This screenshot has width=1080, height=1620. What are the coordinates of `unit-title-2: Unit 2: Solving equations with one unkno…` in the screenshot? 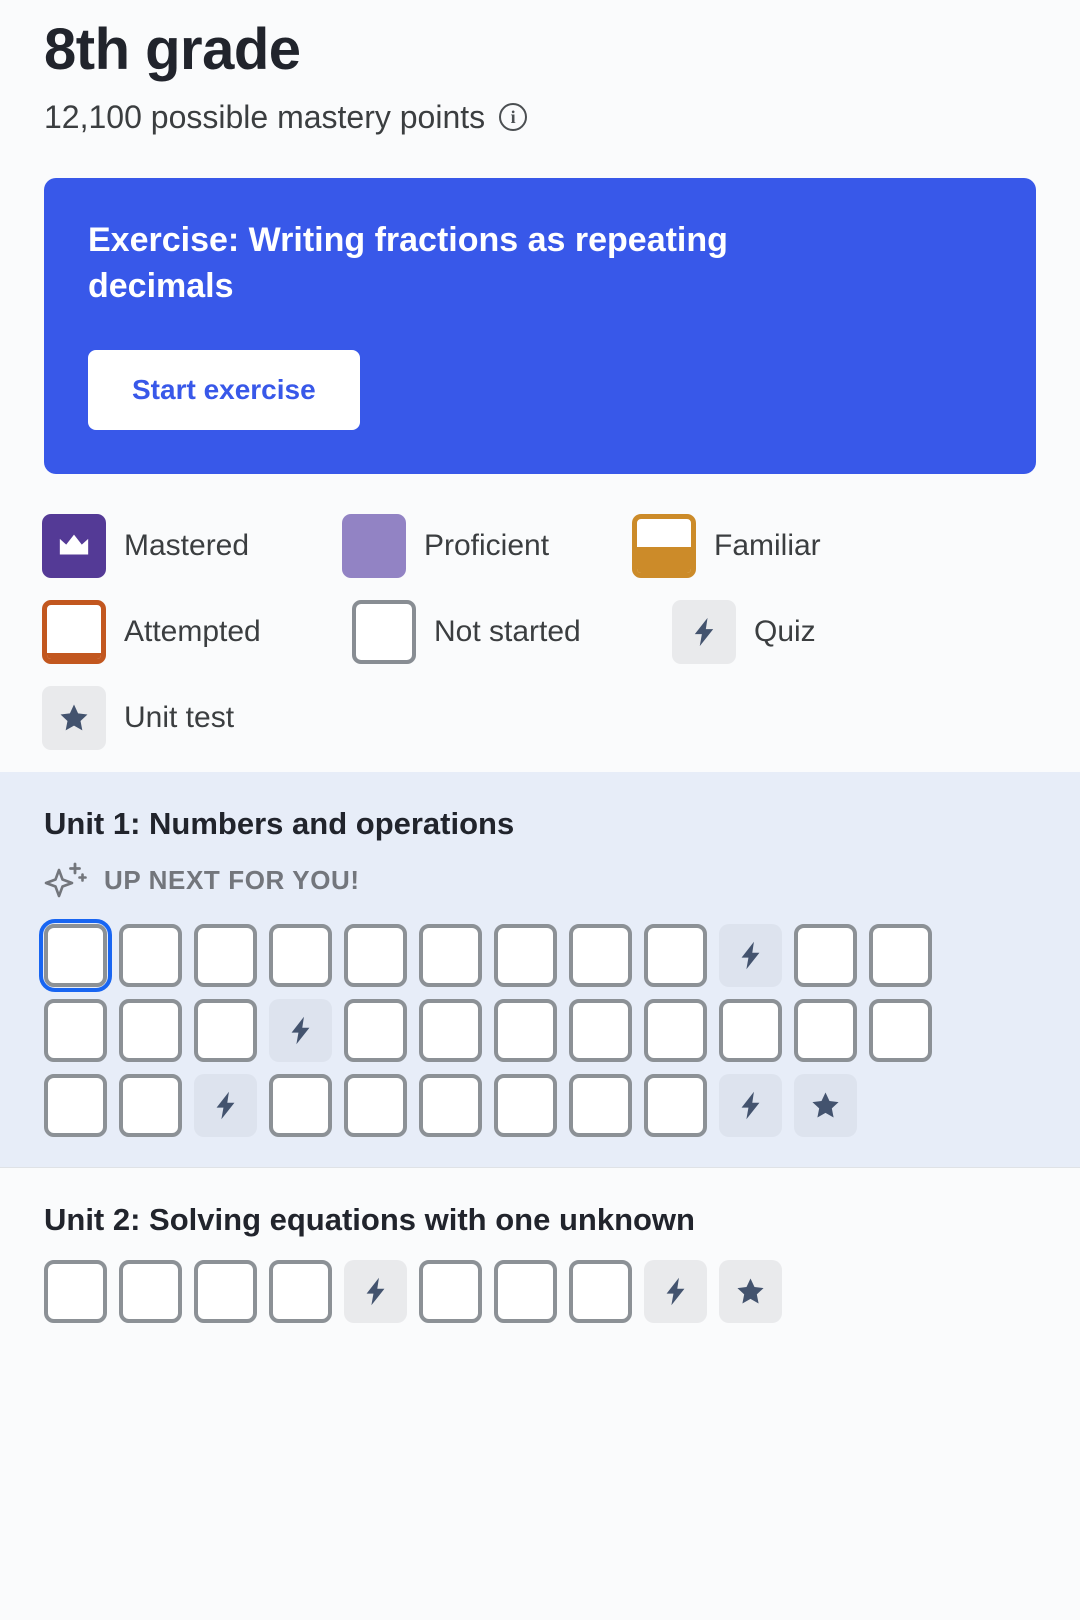 It's located at (369, 1219).